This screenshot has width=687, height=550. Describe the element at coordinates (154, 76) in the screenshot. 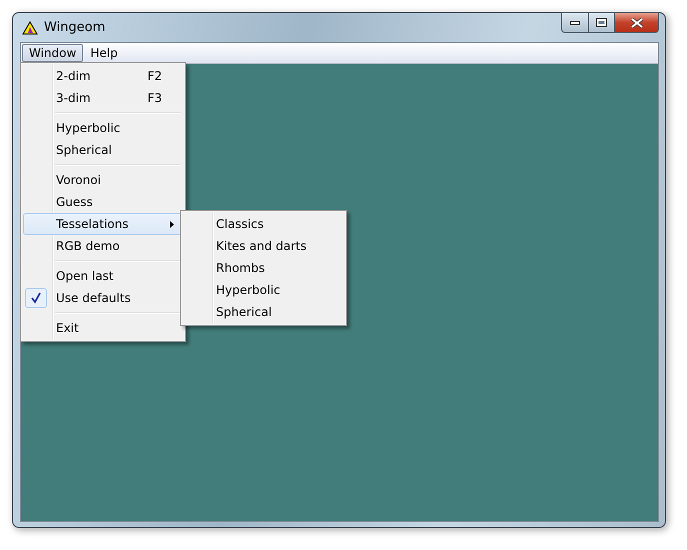

I see `shortcut-label: F2` at that location.